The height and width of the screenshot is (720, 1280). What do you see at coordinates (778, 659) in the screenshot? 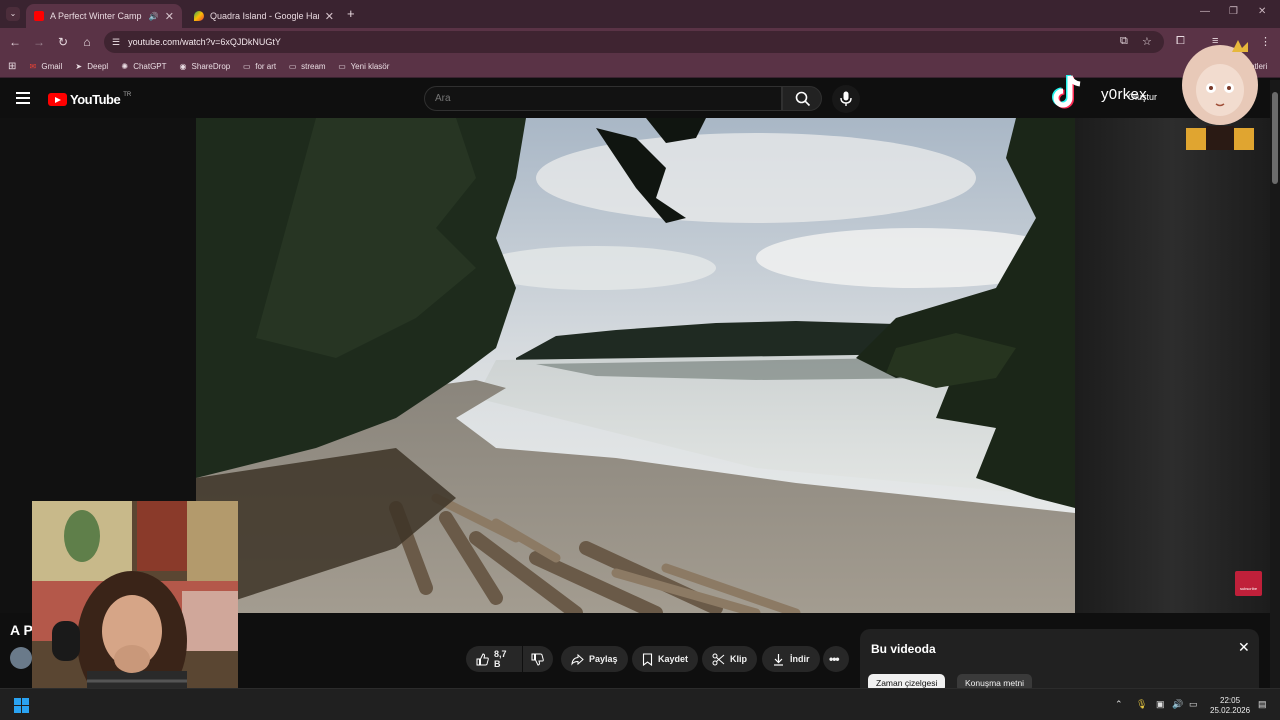
I see `download-icon` at bounding box center [778, 659].